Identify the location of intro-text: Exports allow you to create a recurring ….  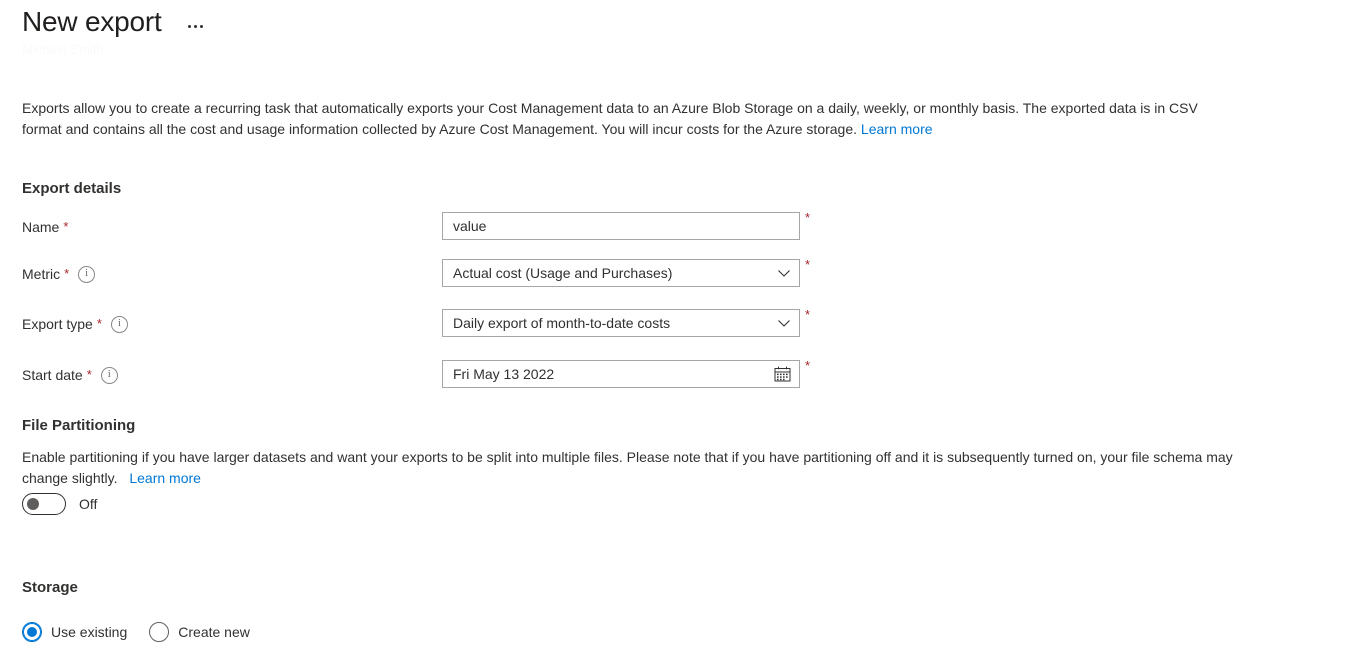
(610, 118).